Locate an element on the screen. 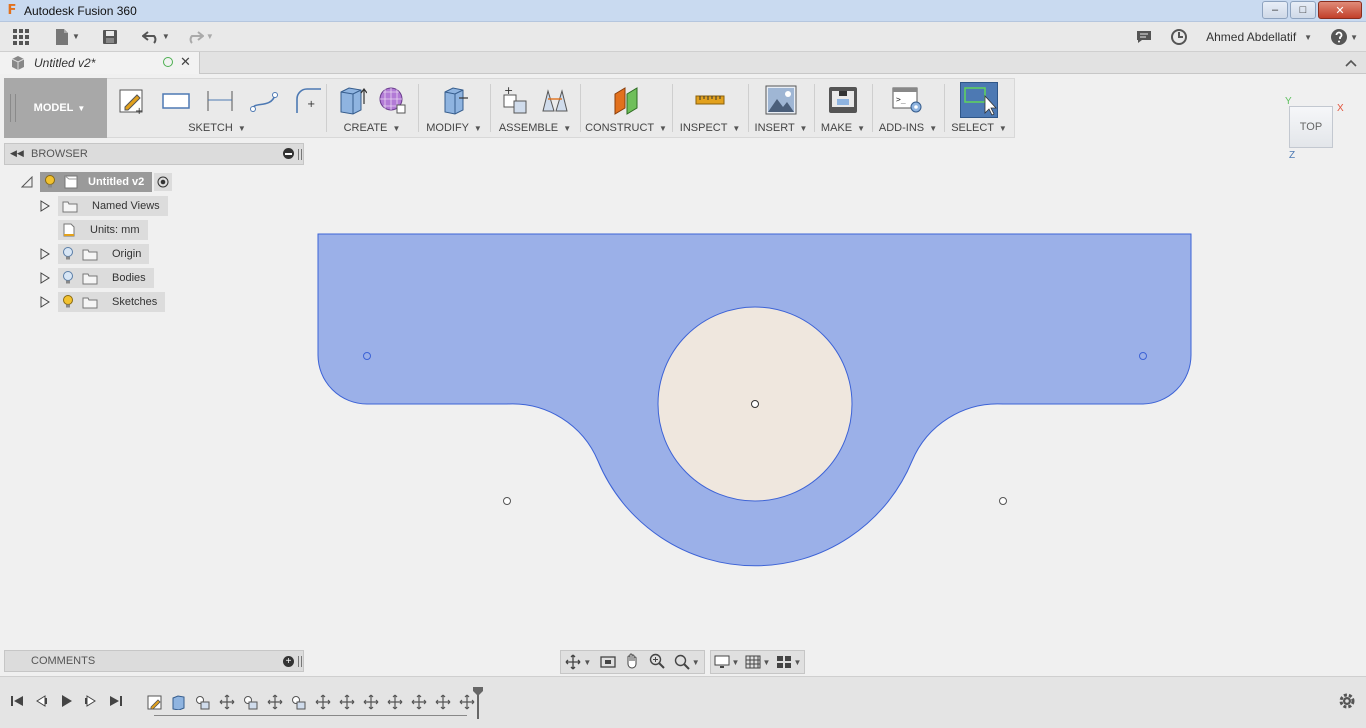 The height and width of the screenshot is (728, 1366). insert-menu: INSERT ▼ is located at coordinates (781, 128).